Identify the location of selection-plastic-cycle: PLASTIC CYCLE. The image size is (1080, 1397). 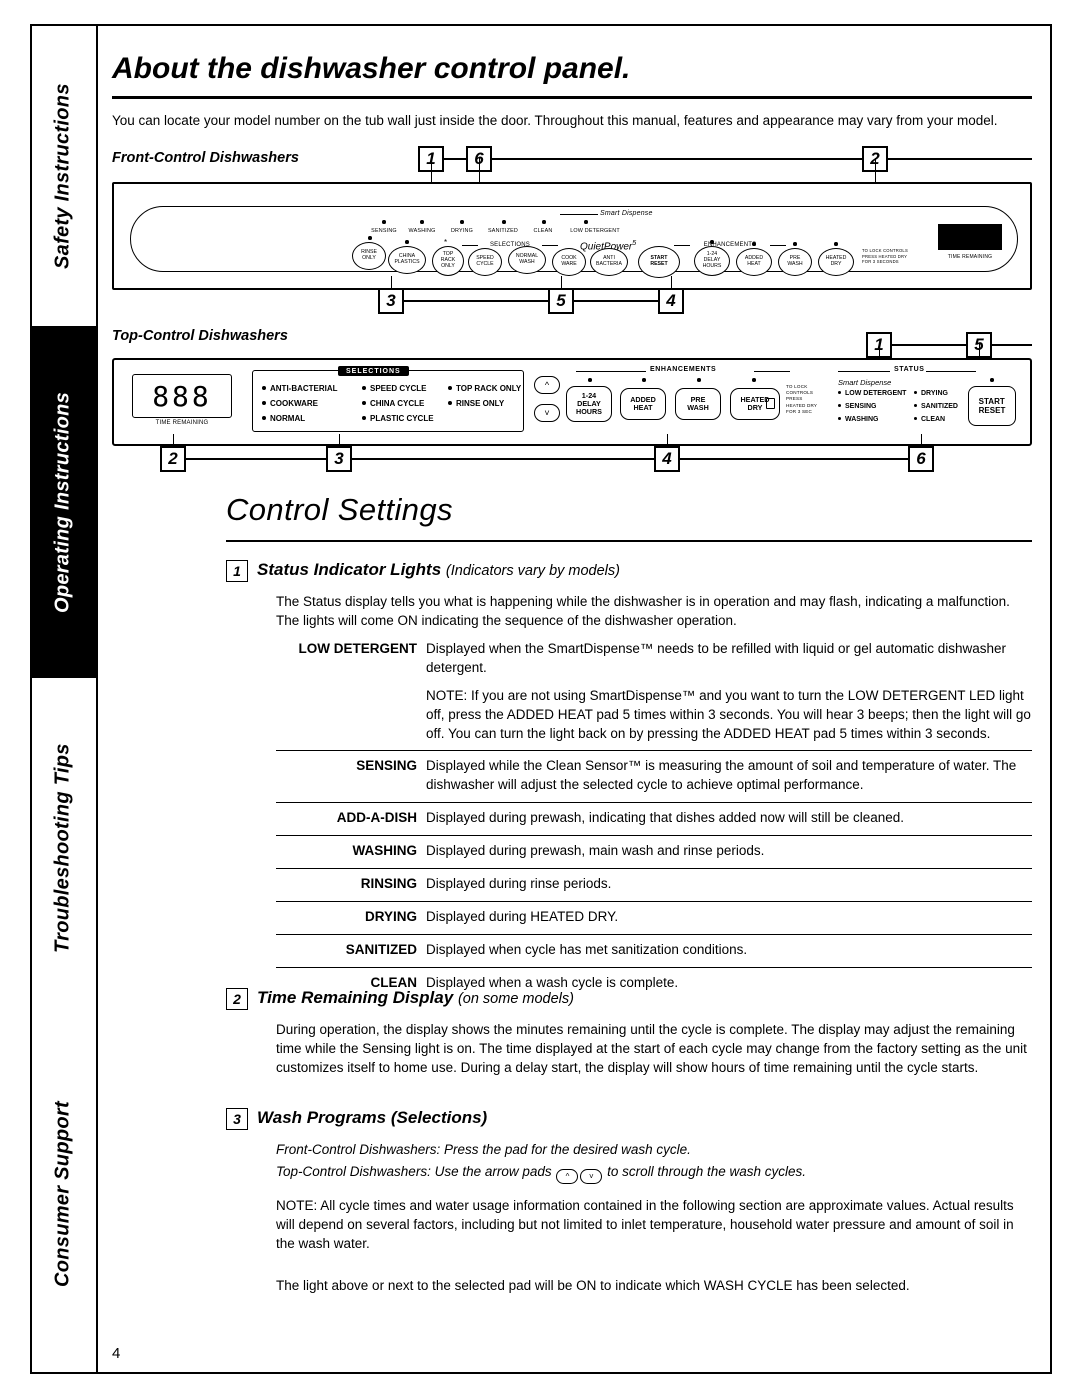
(398, 418).